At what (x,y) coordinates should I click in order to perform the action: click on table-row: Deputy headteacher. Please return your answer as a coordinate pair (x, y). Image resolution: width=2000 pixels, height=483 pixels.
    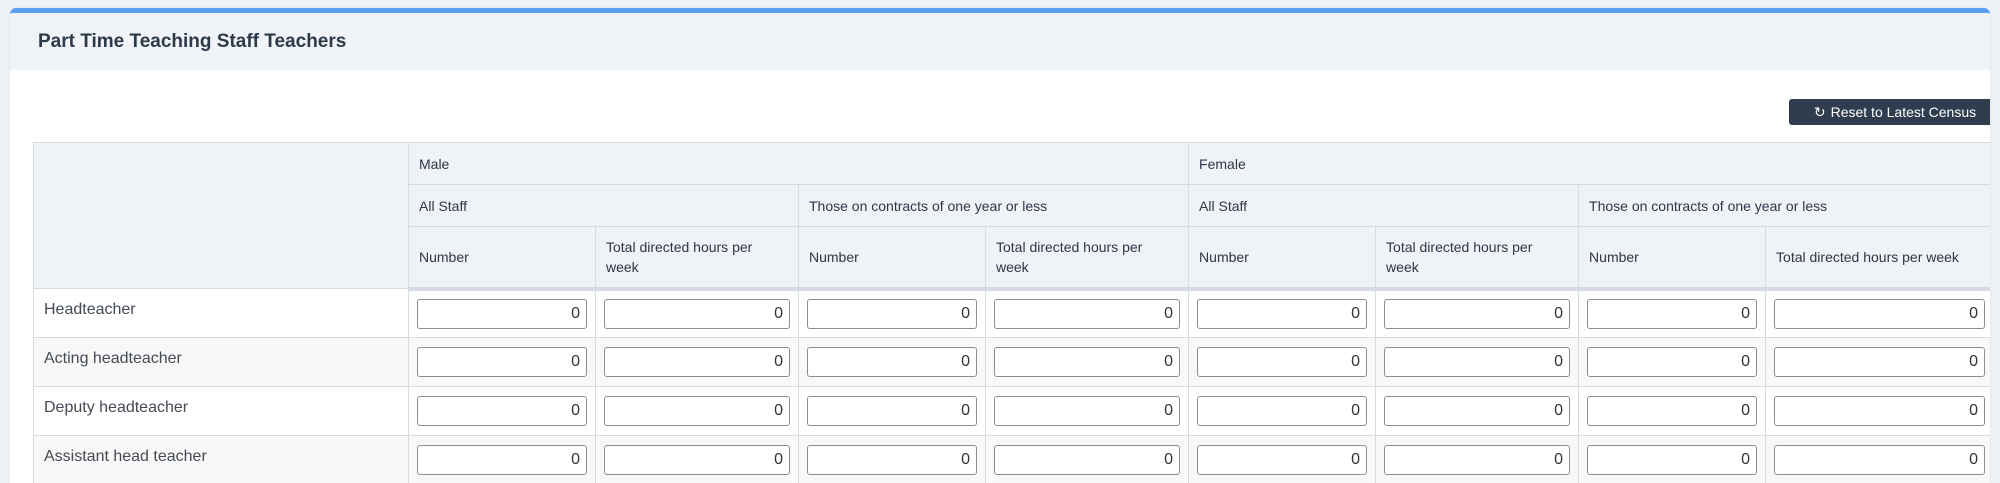
    Looking at the image, I should click on (1012, 411).